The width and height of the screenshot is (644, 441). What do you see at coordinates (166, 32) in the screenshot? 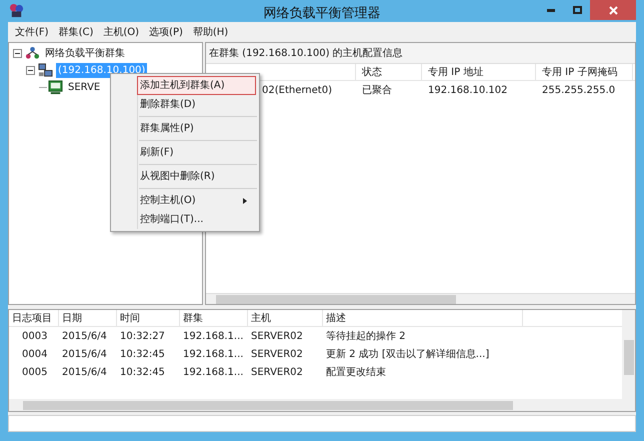
I see `menu-item: 选项(P)` at bounding box center [166, 32].